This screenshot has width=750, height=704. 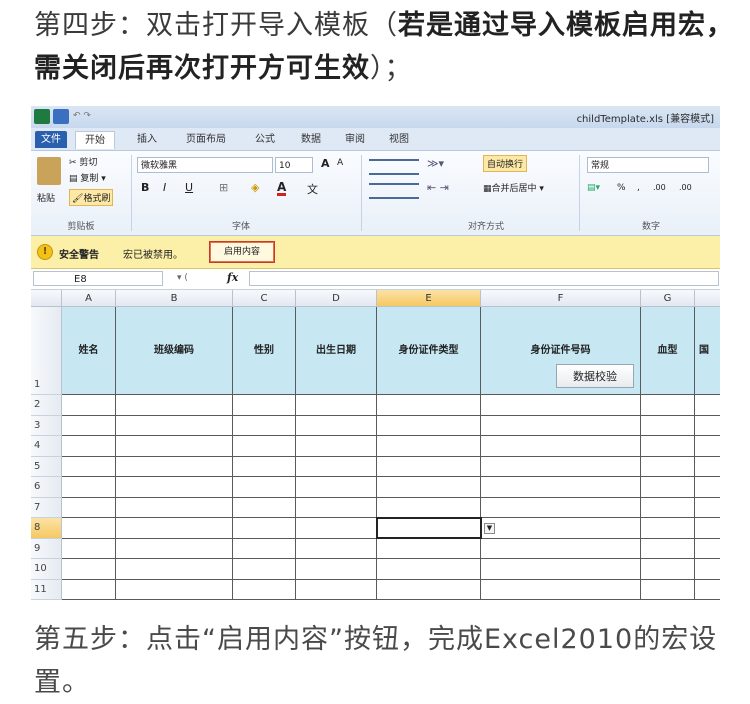 What do you see at coordinates (294, 165) in the screenshot?
I see `font-size-select: 10` at bounding box center [294, 165].